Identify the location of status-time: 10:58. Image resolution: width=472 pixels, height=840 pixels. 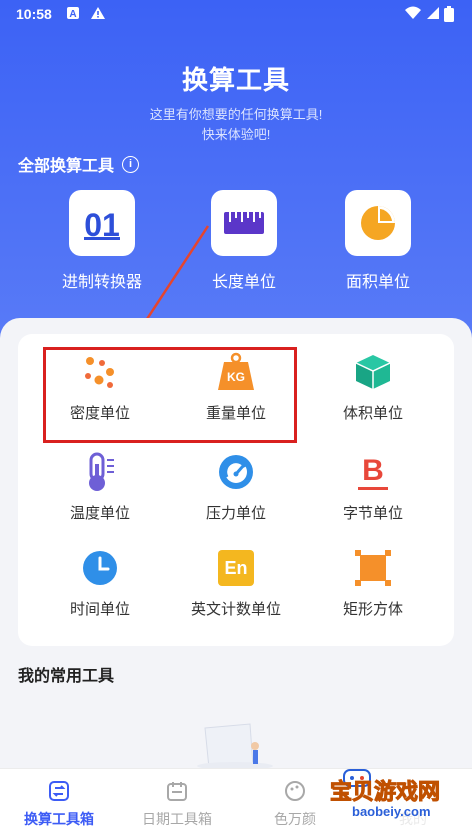
(34, 14).